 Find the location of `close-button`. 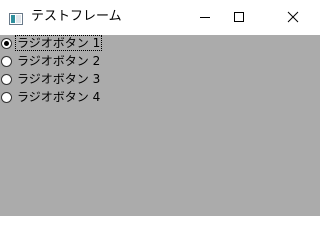

close-button is located at coordinates (293, 17).